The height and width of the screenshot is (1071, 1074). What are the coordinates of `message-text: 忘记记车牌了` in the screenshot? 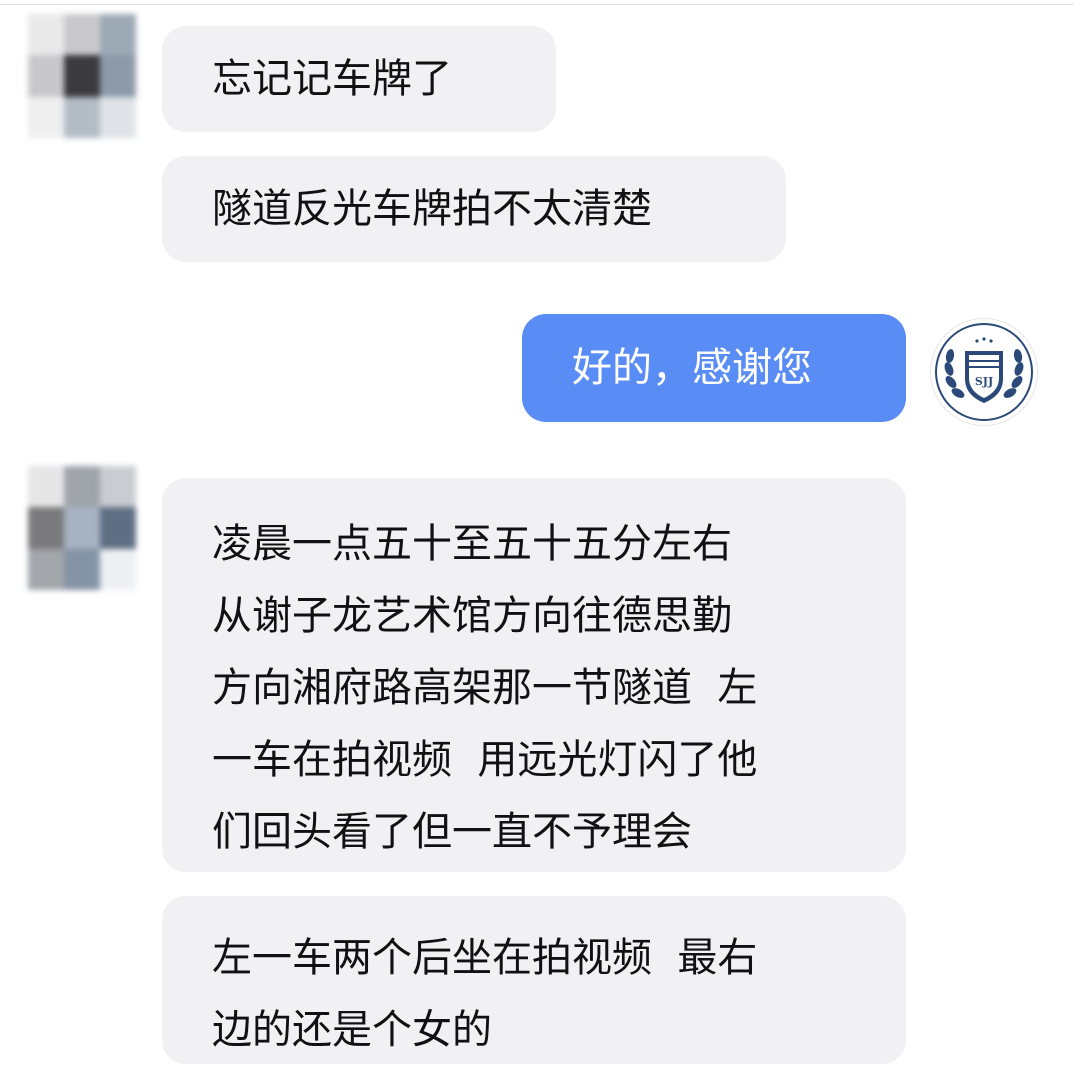 It's located at (332, 79).